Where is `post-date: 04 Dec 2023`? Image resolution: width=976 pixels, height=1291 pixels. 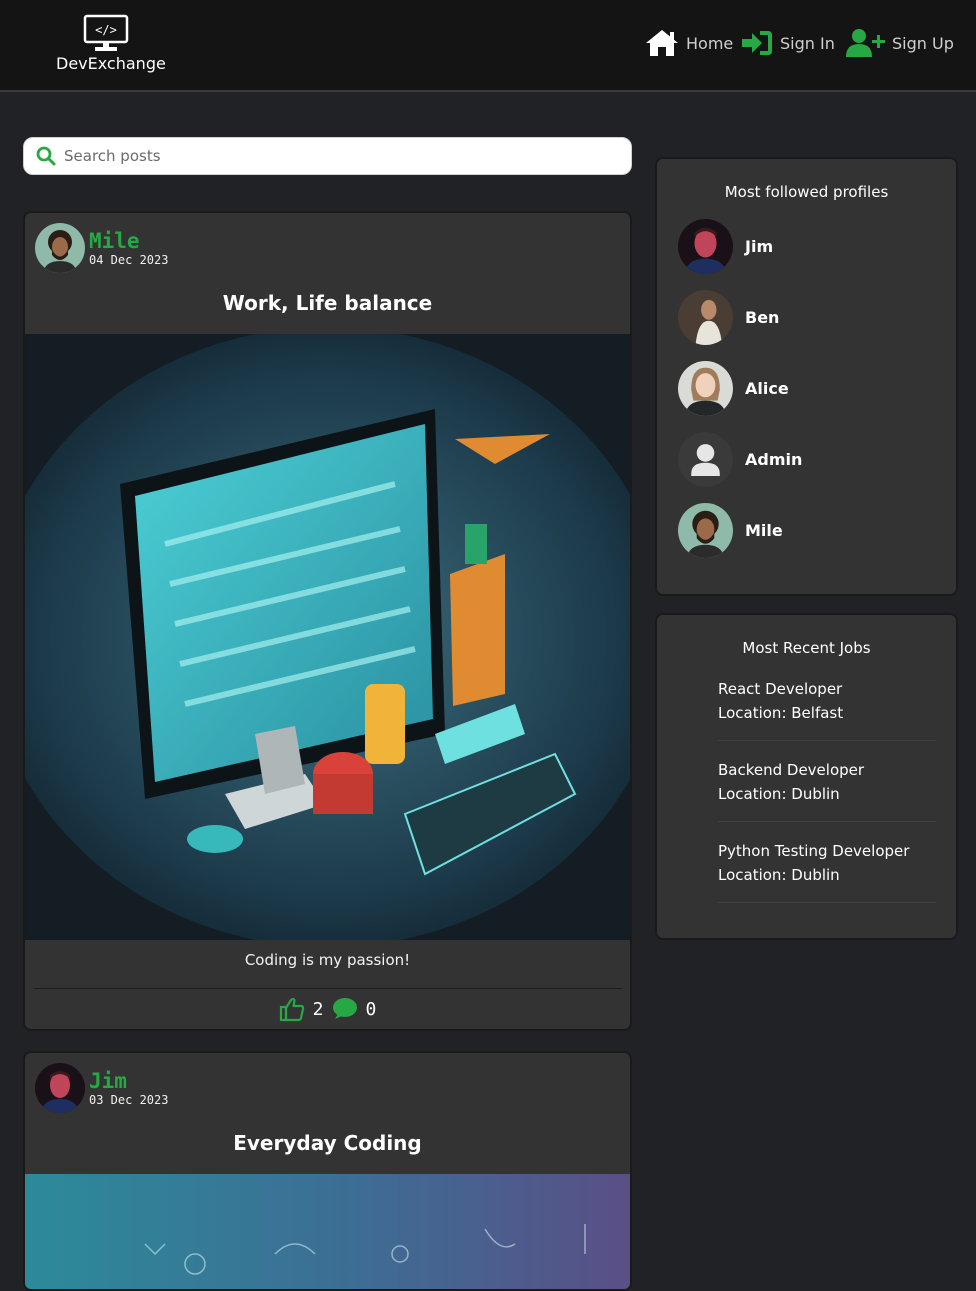
post-date: 04 Dec 2023 is located at coordinates (129, 260).